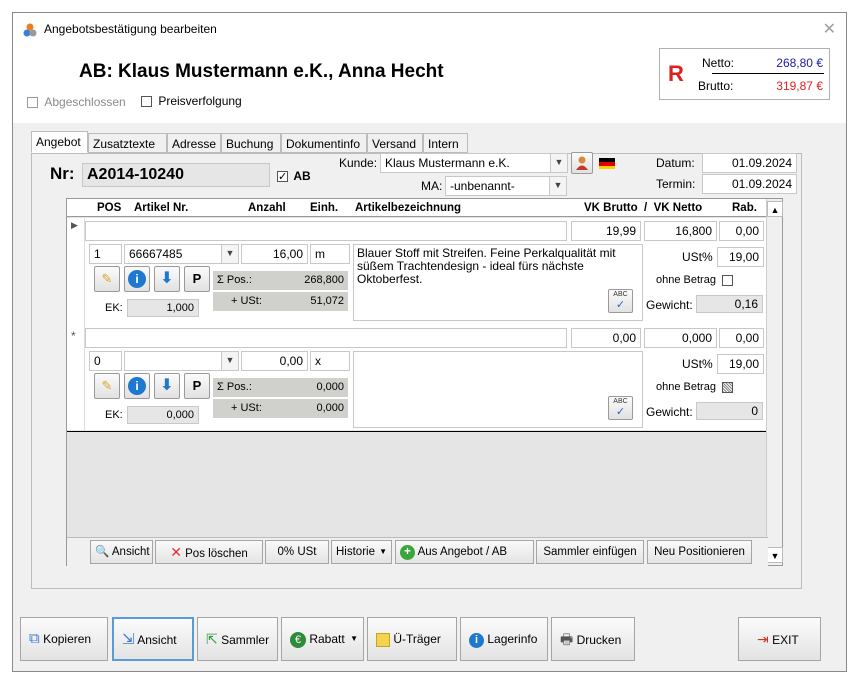 This screenshot has width=860, height=685. I want to click on vk-netto-field: 0,000, so click(680, 338).